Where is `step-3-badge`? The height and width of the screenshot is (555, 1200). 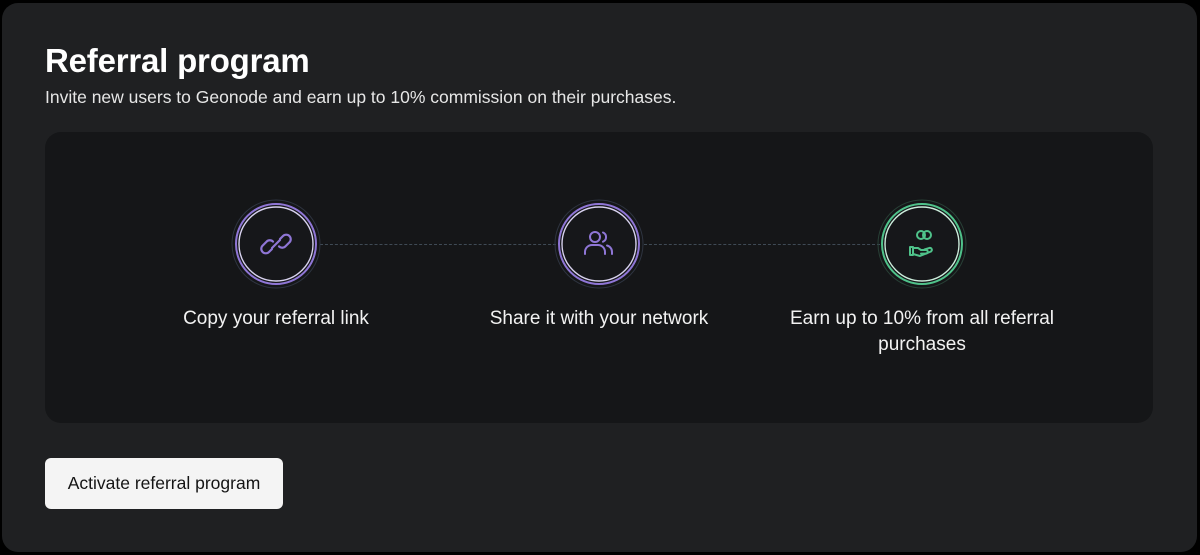 step-3-badge is located at coordinates (922, 244).